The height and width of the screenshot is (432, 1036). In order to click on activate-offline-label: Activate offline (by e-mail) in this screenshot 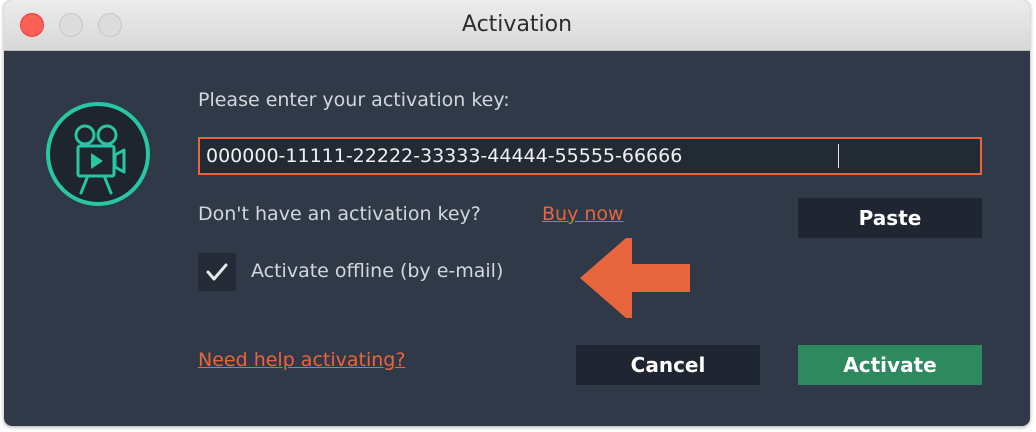, I will do `click(377, 271)`.